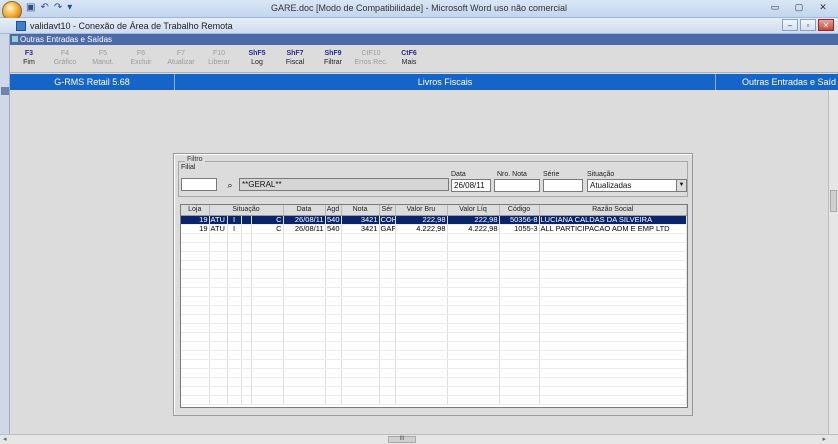  Describe the element at coordinates (808, 25) in the screenshot. I see `rdp-restore-button: ▫` at that location.